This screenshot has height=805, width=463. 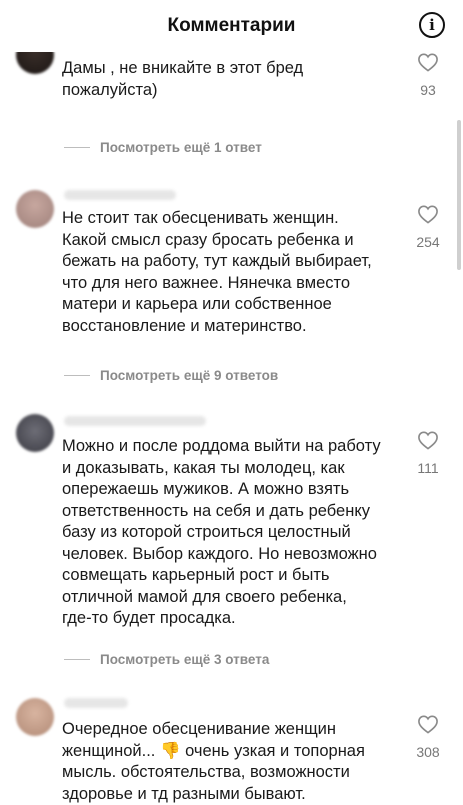 I want to click on view-replies-button: Посмотреть ещё 9 ответов, so click(x=171, y=375).